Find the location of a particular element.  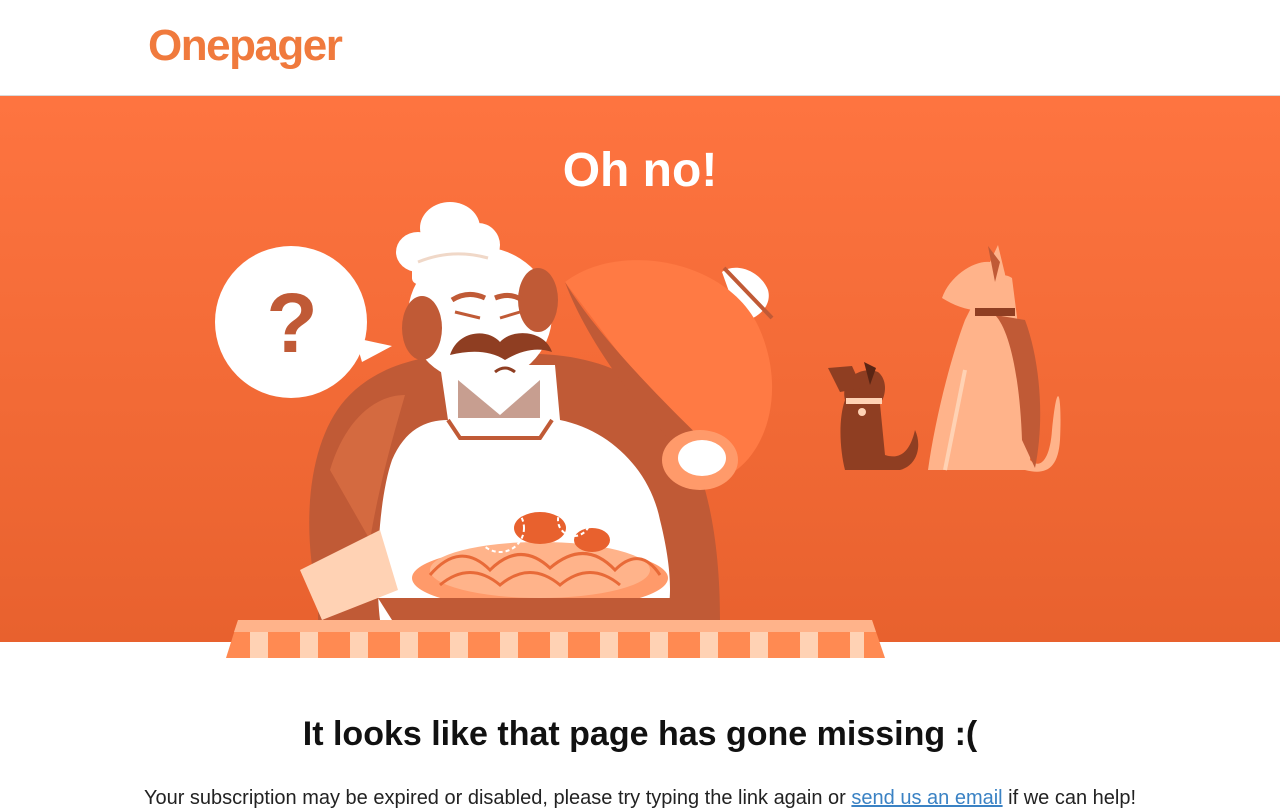

message-body-text-after: if we can help! is located at coordinates (1069, 798).